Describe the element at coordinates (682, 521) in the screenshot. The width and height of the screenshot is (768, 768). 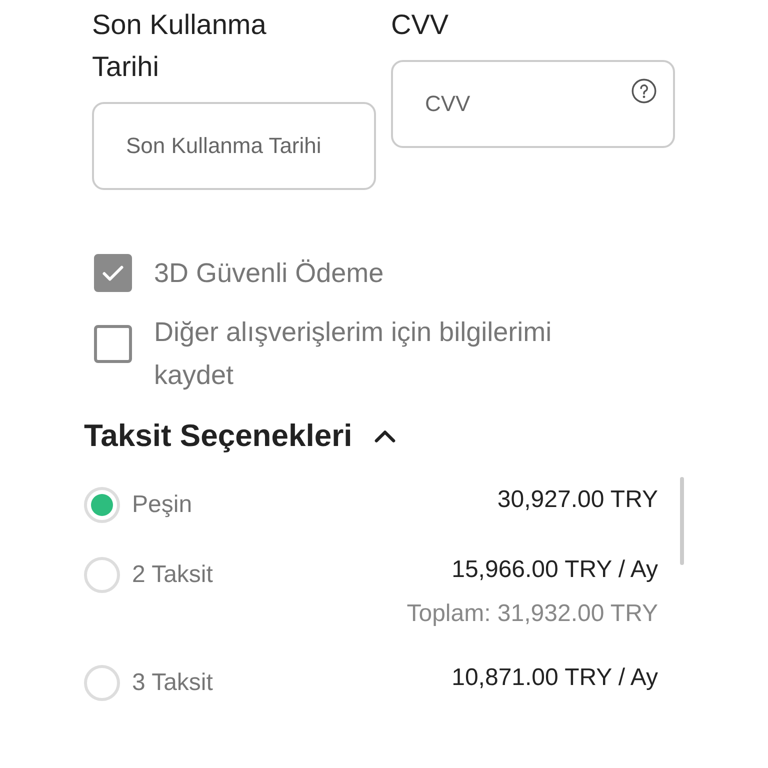
I see `scrollbar` at that location.